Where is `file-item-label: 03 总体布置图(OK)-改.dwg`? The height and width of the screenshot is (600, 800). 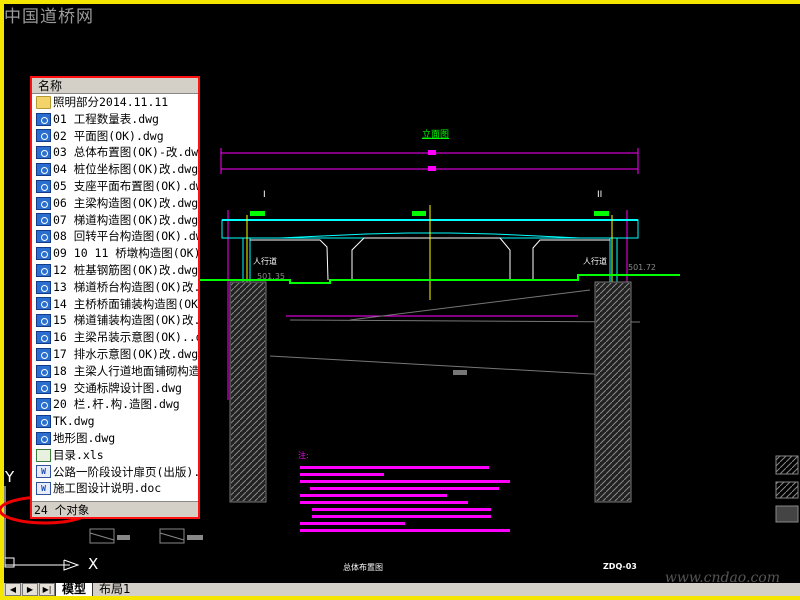
file-item-label: 03 总体布置图(OK)-改.dwg is located at coordinates (125, 152).